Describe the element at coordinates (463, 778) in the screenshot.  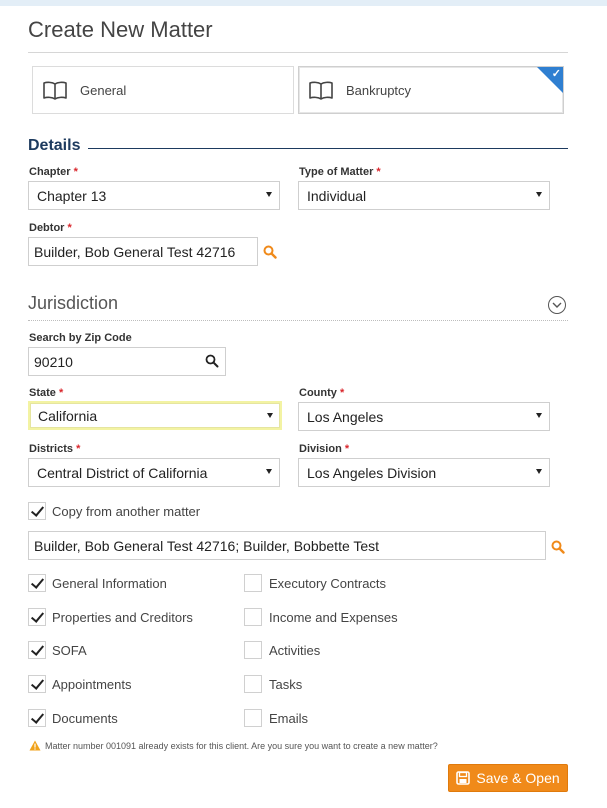
I see `save-icon` at that location.